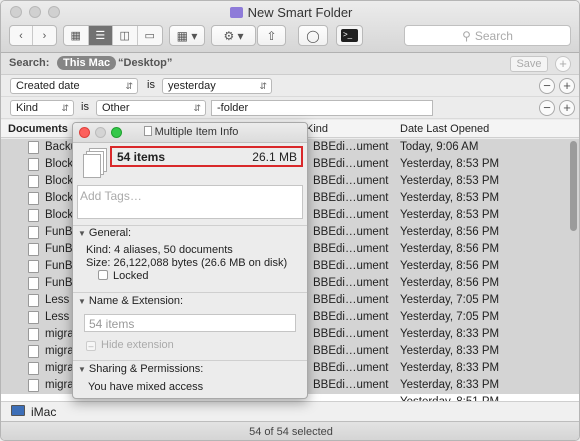 This screenshot has height=441, width=580. Describe the element at coordinates (59, 266) in the screenshot. I see `file-name: FunB` at that location.